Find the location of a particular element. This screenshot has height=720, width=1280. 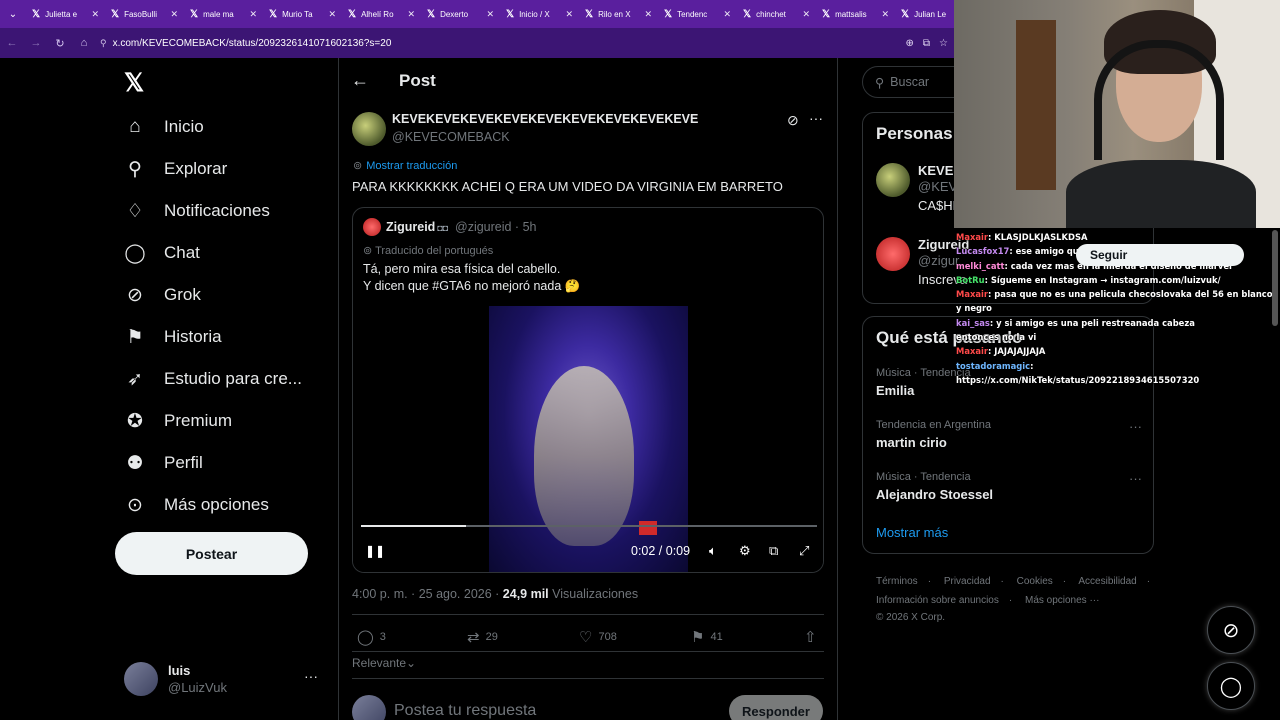

messages-fab-button: ◯ is located at coordinates (1231, 686).